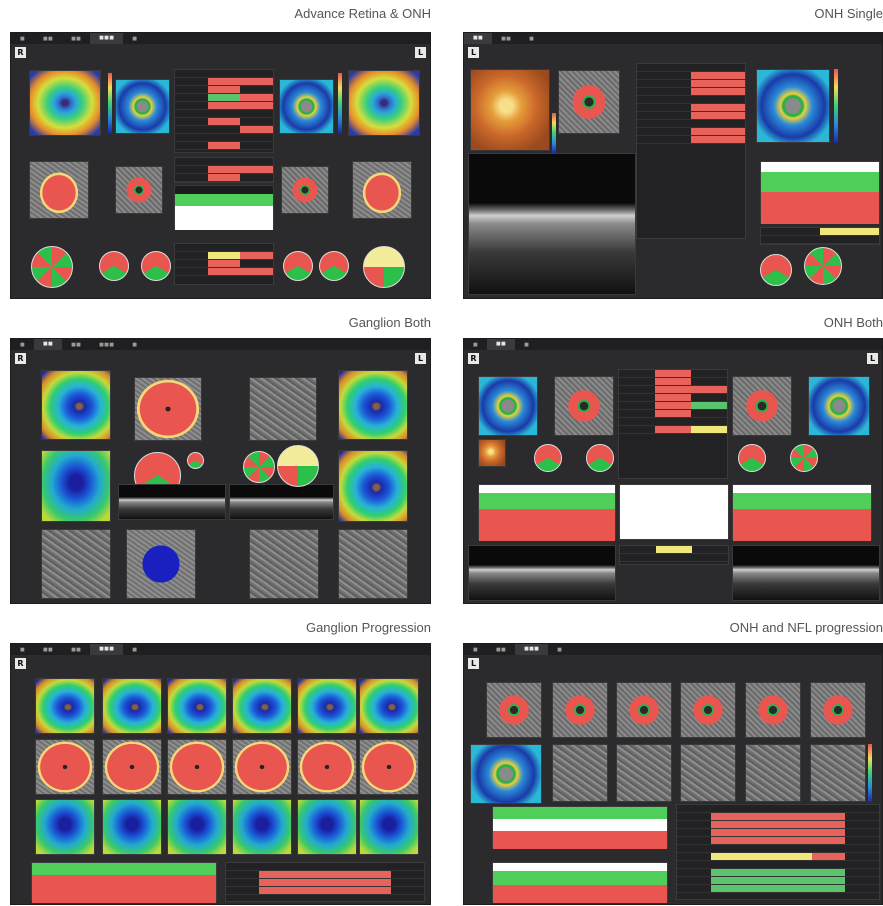  What do you see at coordinates (673, 165) in the screenshot?
I see `screenshot-onh-single: ■■ ■■ ■ L` at bounding box center [673, 165].